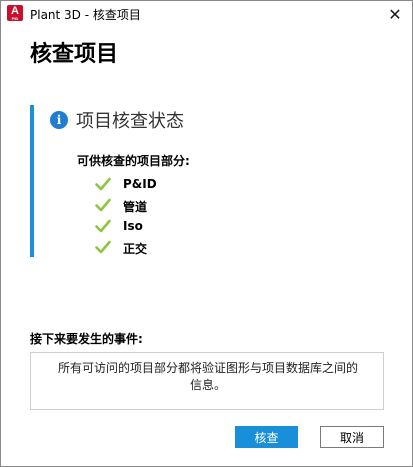 The image size is (413, 467). What do you see at coordinates (135, 249) in the screenshot?
I see `part-label: 正交` at bounding box center [135, 249].